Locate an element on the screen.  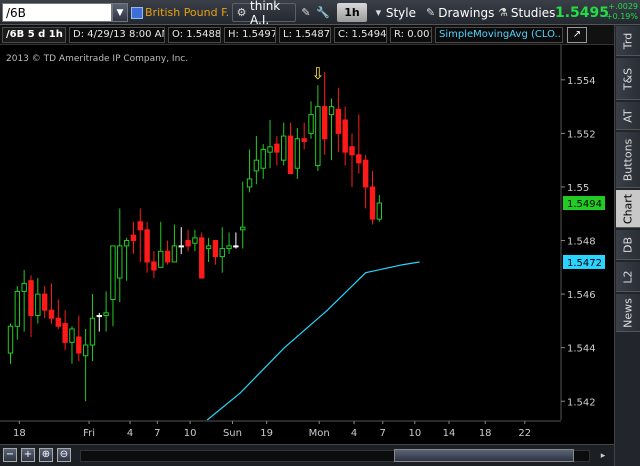
drawing-tool-button: ✎ is located at coordinates (306, 12).